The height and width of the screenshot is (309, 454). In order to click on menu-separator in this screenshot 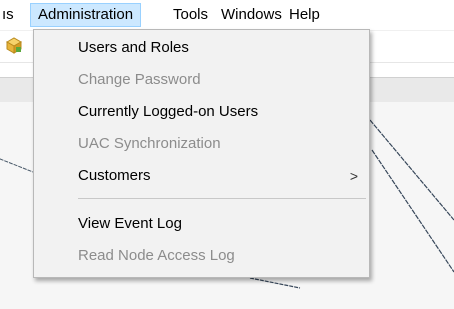, I will do `click(222, 198)`.